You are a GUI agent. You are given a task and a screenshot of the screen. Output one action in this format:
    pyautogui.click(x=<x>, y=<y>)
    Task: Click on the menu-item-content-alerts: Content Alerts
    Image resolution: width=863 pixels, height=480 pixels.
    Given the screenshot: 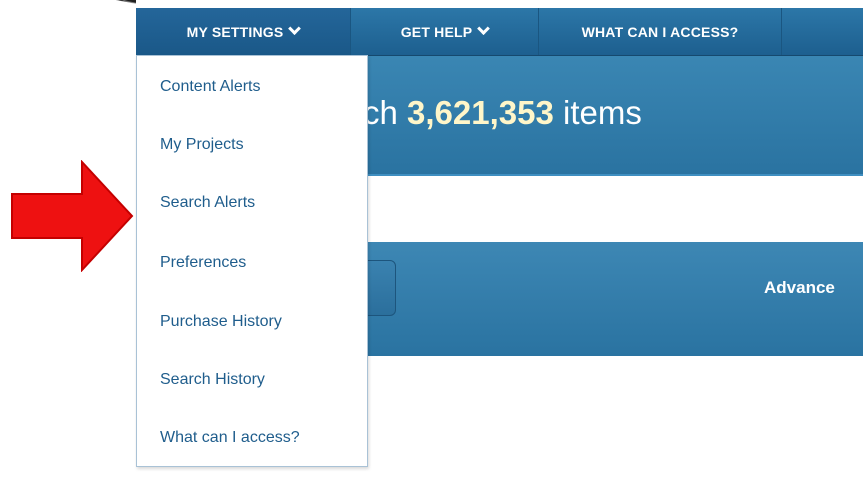 What is the action you would take?
    pyautogui.click(x=210, y=87)
    